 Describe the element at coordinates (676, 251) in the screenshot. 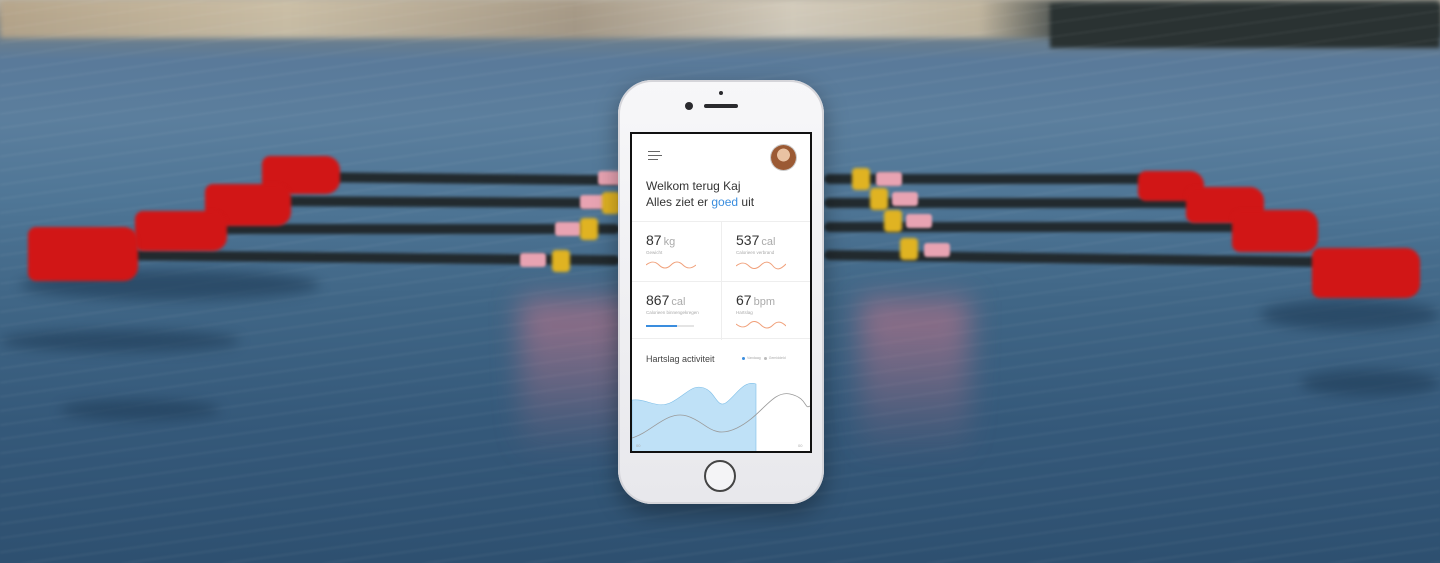

I see `stat-card-weight: 87 kg Gewicht` at that location.